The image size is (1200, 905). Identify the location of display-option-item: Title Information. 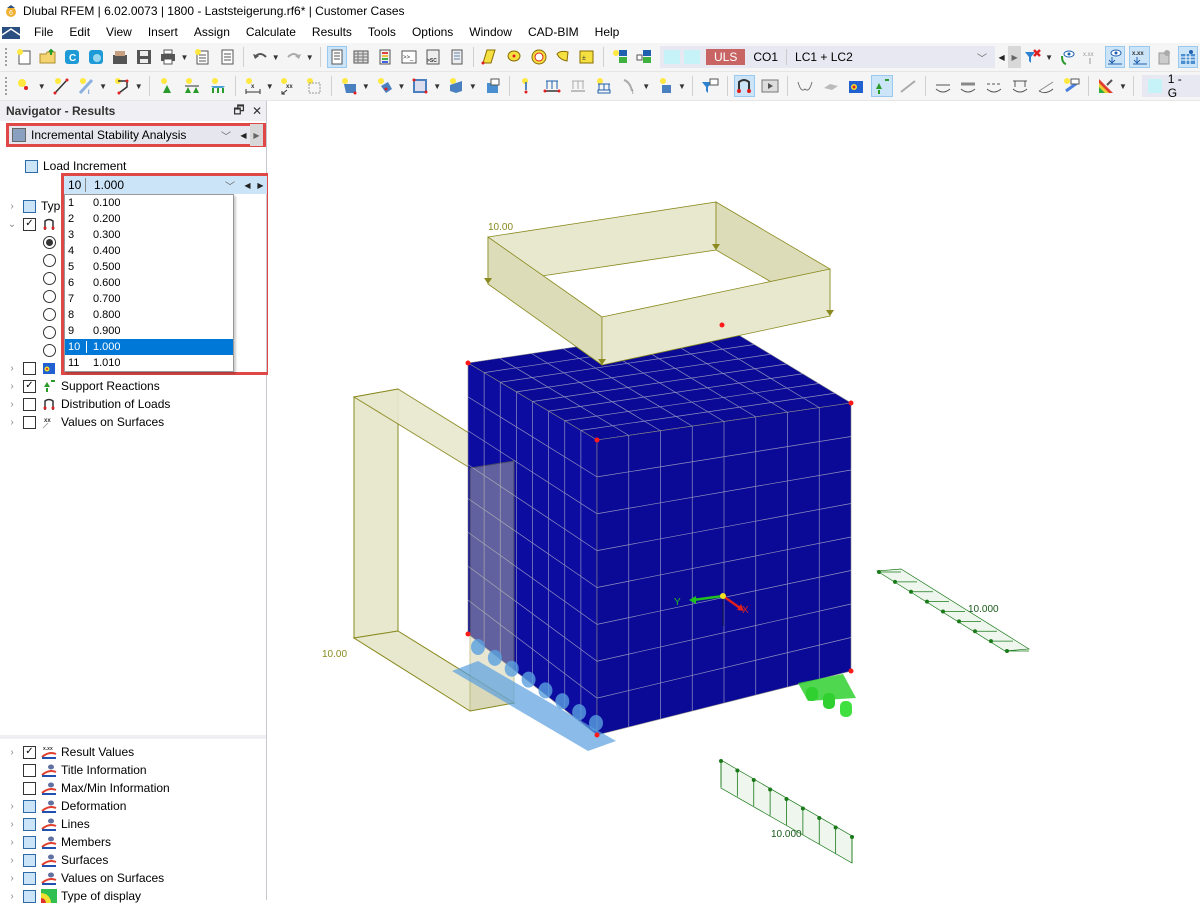
(76, 770).